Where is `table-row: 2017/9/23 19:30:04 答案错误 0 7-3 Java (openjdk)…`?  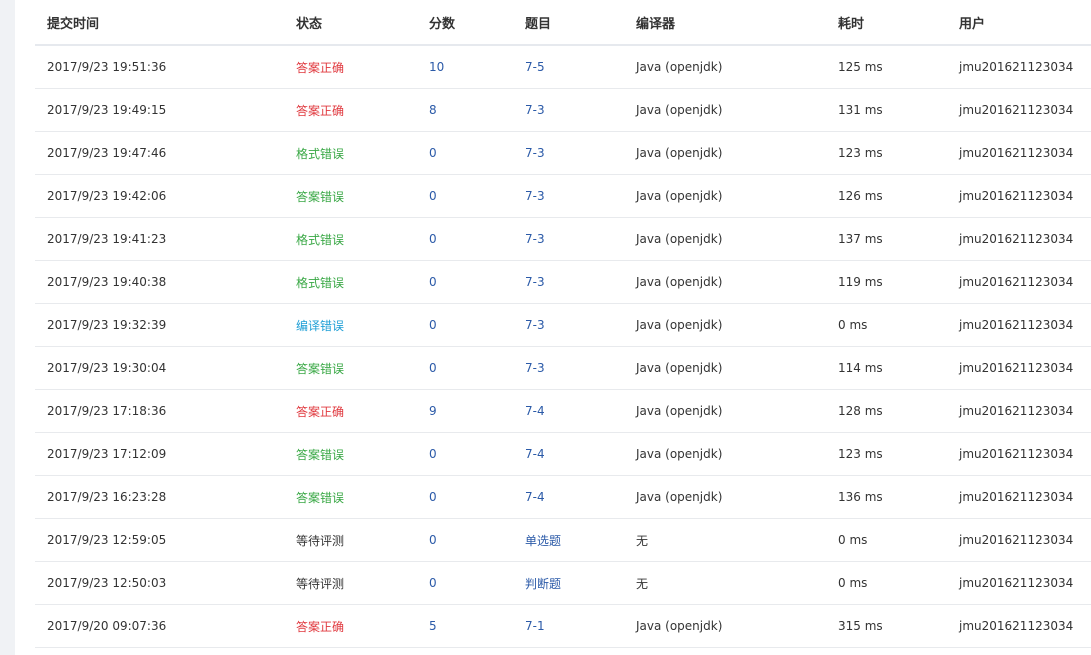 table-row: 2017/9/23 19:30:04 答案错误 0 7-3 Java (openjdk)… is located at coordinates (563, 368).